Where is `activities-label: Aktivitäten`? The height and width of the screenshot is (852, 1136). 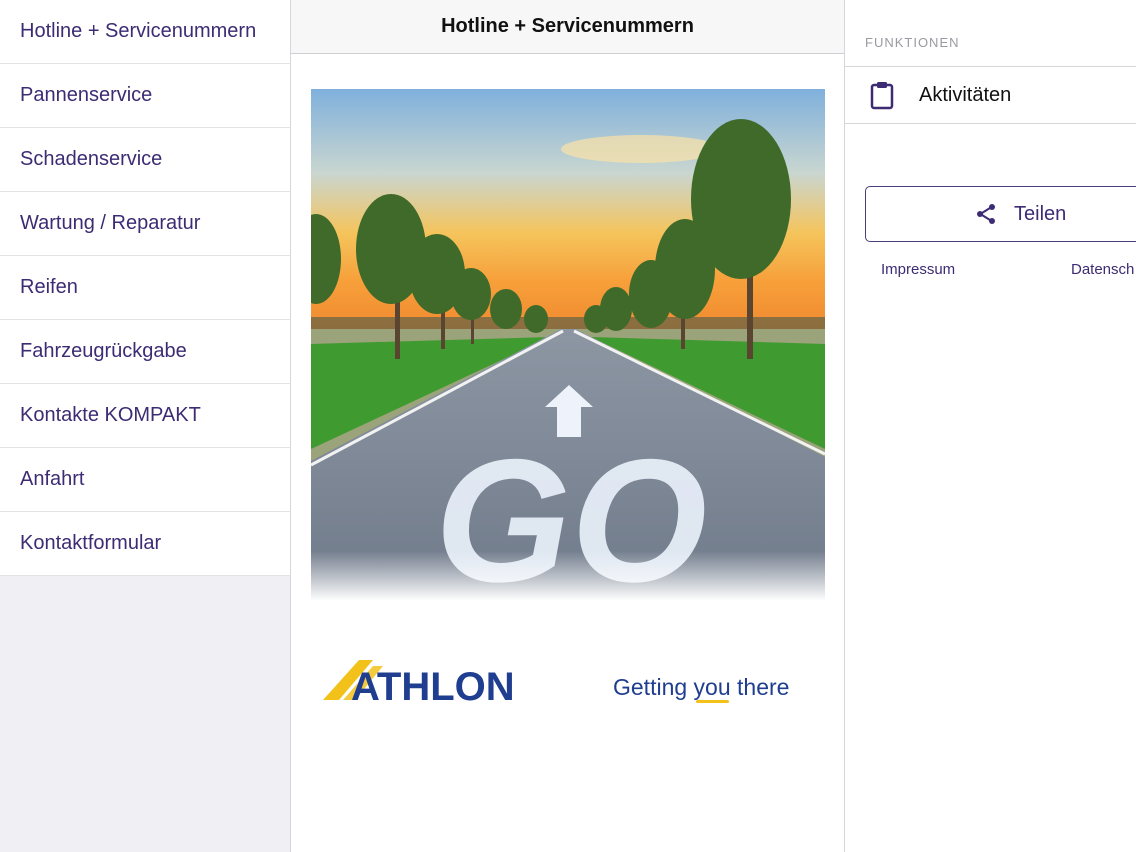
activities-label: Aktivitäten is located at coordinates (965, 94).